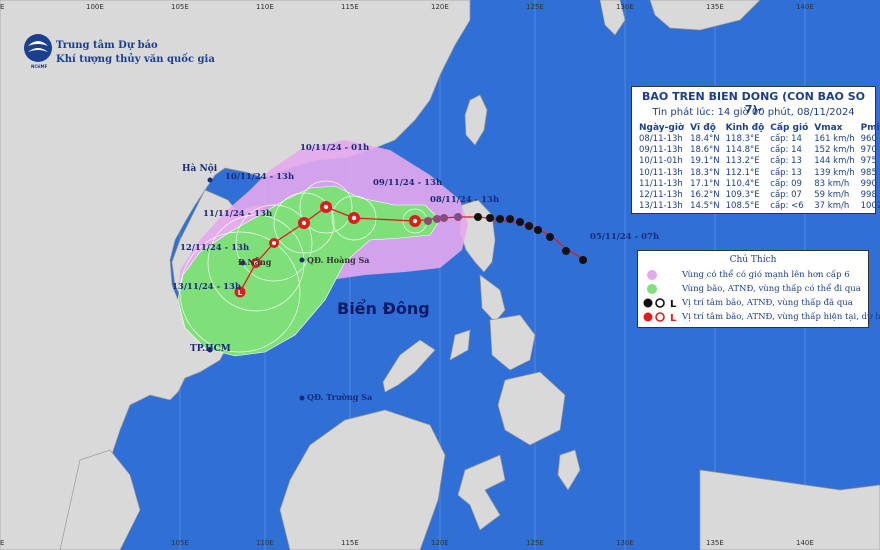 This screenshot has width=880, height=550. What do you see at coordinates (870, 172) in the screenshot?
I see `cell: 985 mb` at bounding box center [870, 172].